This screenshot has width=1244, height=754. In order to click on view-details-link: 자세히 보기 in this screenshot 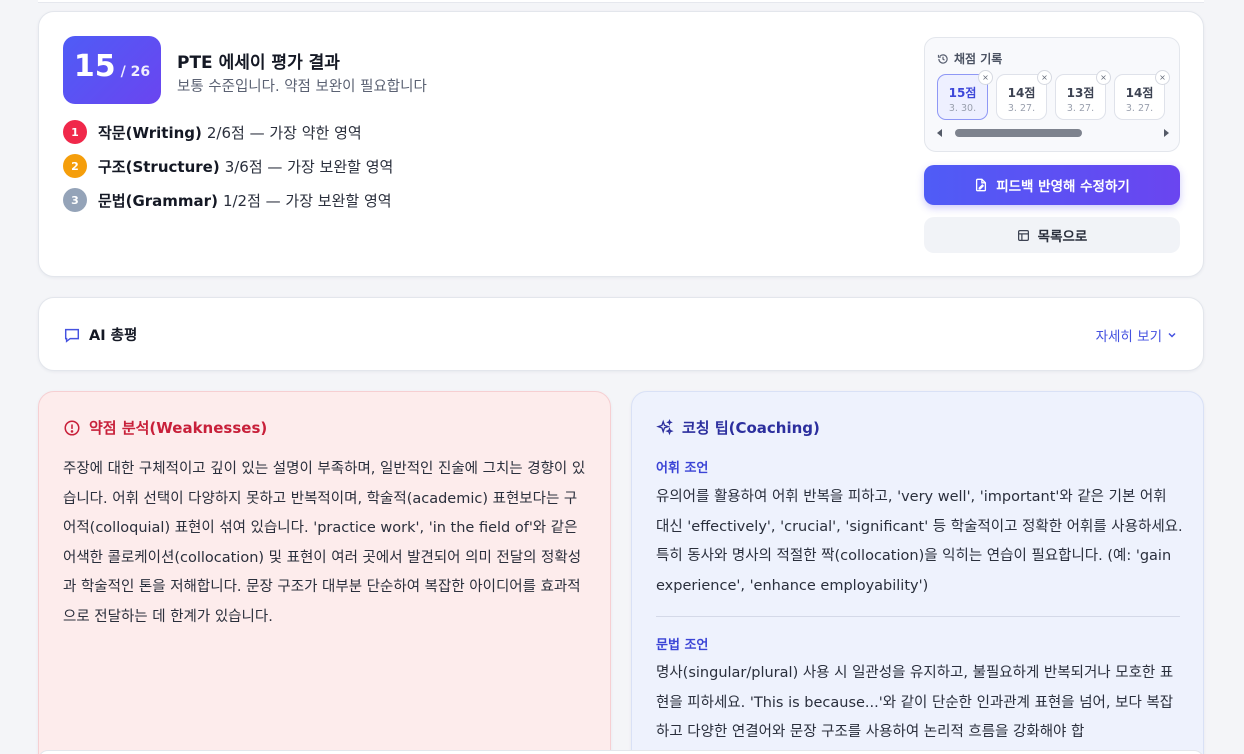, I will do `click(1136, 335)`.